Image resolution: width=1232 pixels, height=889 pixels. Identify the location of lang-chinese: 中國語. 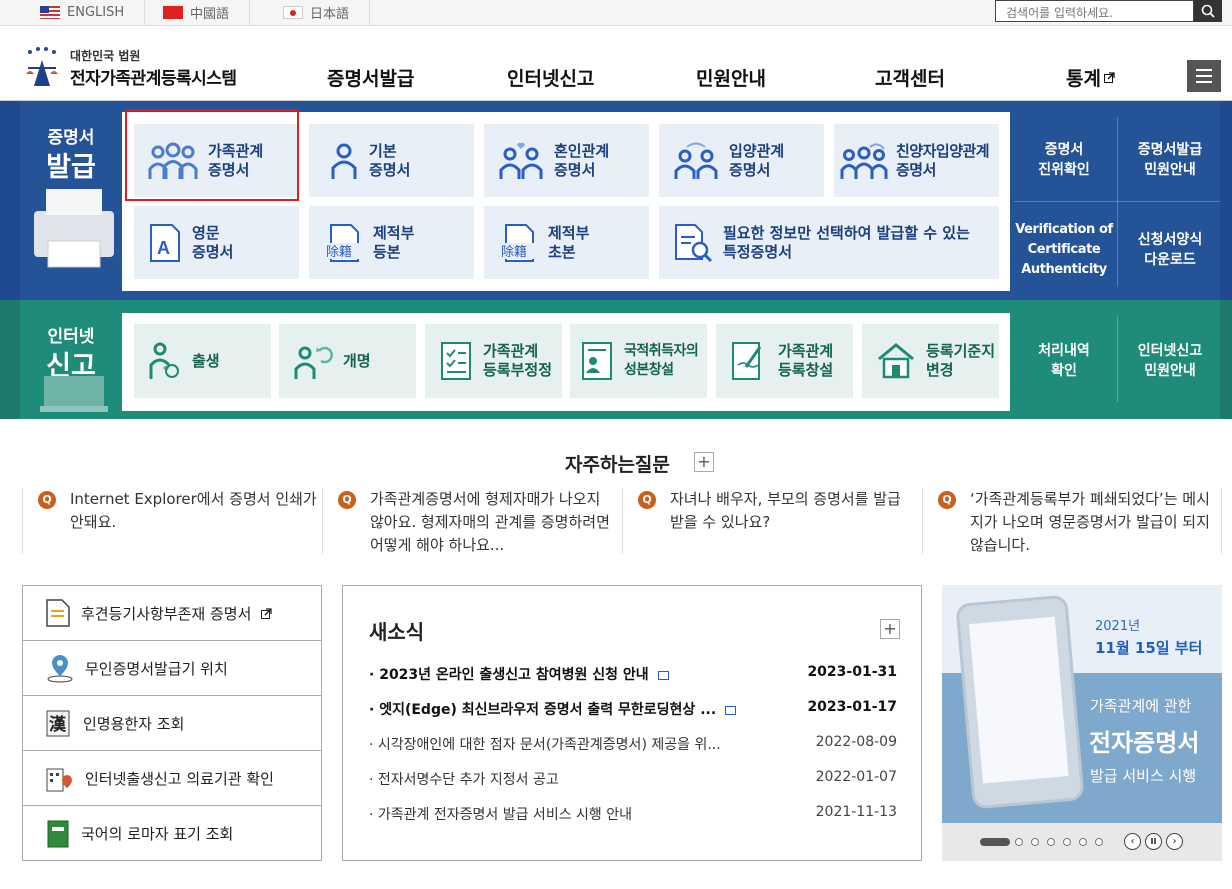
(197, 12).